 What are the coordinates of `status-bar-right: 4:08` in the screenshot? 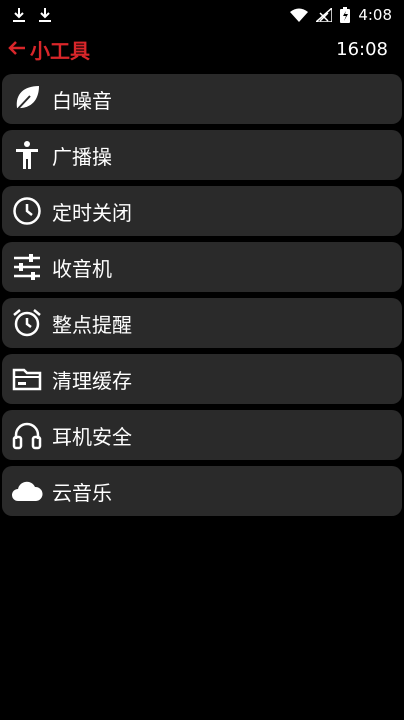 It's located at (347, 15).